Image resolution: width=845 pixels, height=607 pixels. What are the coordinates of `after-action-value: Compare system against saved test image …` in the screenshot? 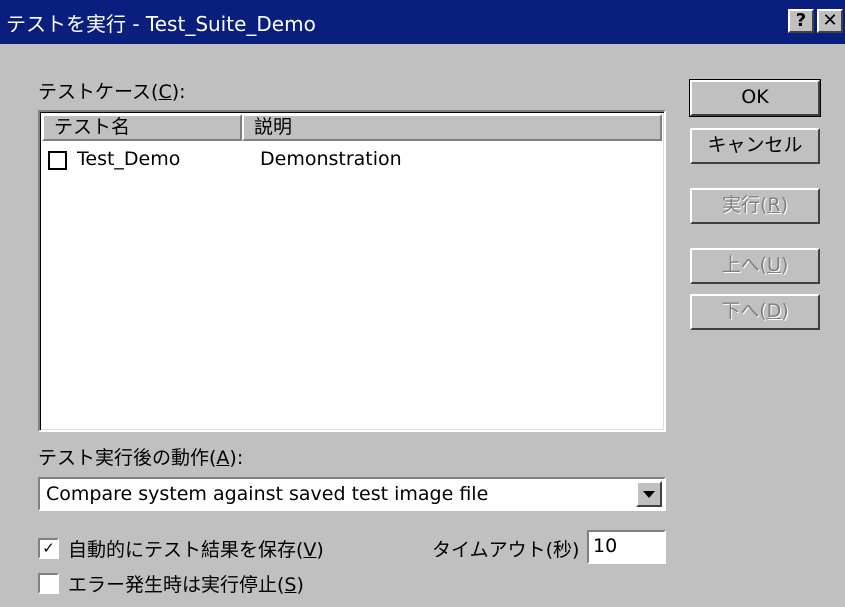 It's located at (267, 494).